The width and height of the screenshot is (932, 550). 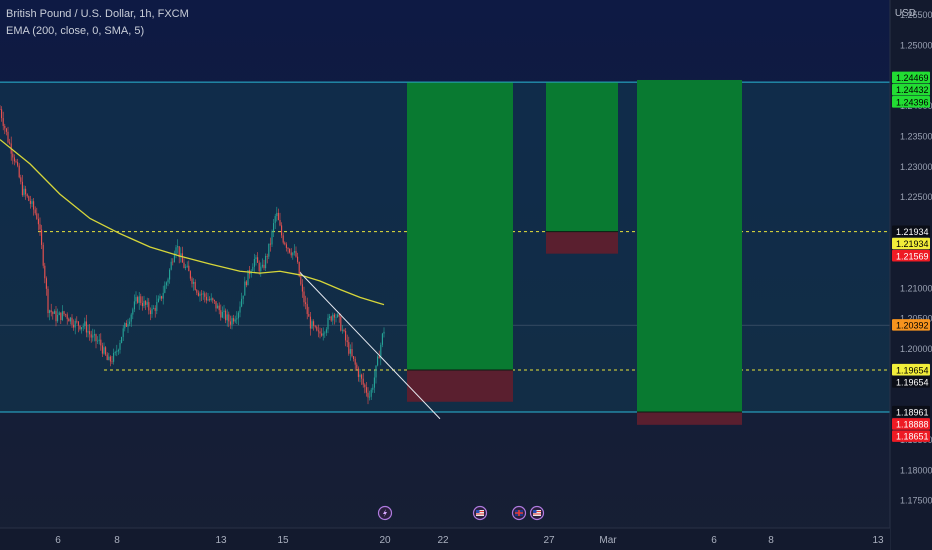 I want to click on x-tick-label: 27, so click(x=549, y=540).